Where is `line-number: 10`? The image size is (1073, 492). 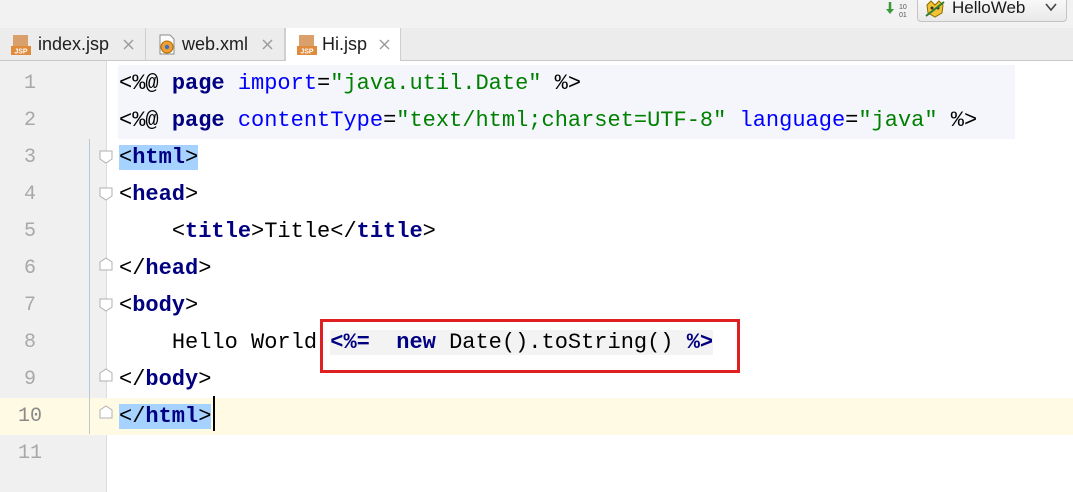
line-number: 10 is located at coordinates (29, 416).